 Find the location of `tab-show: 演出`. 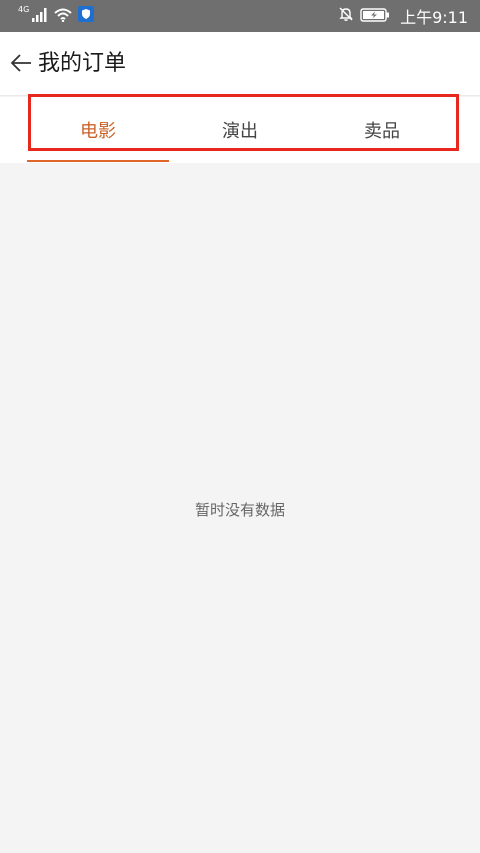

tab-show: 演出 is located at coordinates (240, 130).